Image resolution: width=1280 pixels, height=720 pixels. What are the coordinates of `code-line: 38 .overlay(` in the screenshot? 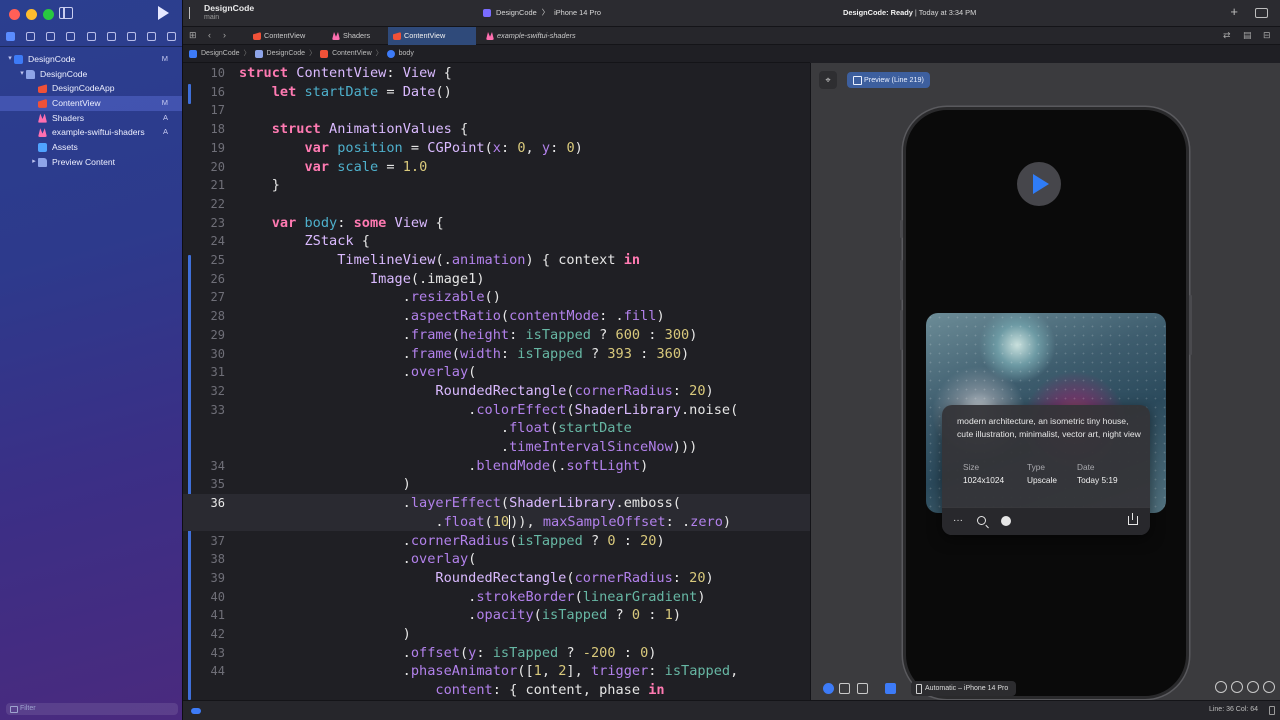 It's located at (496, 559).